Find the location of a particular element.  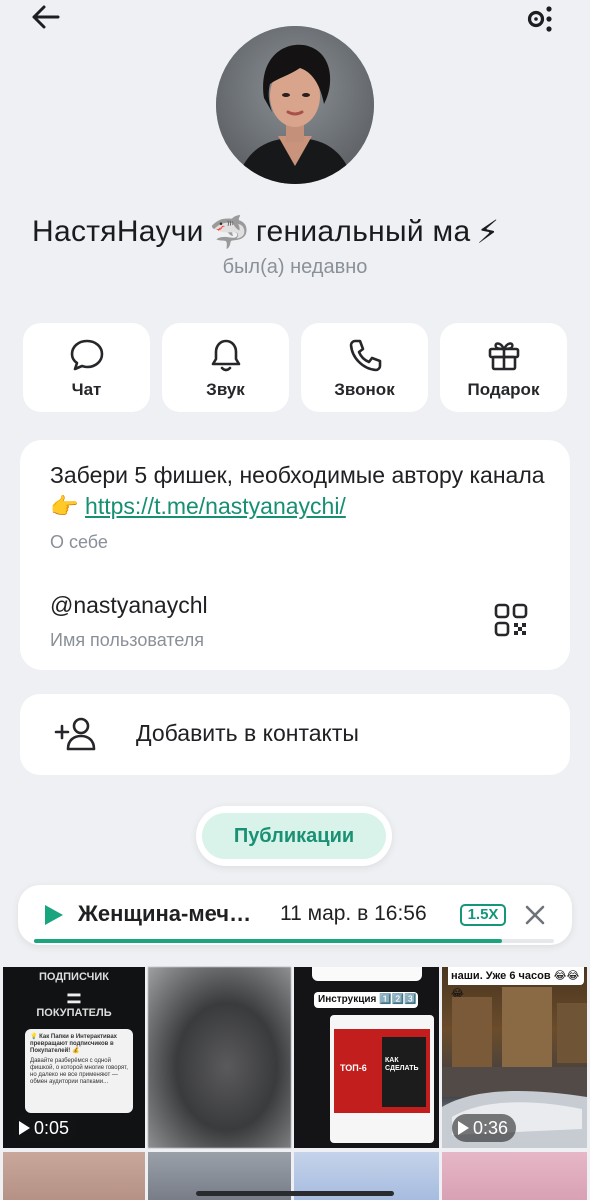

avatar-photo is located at coordinates (295, 105).